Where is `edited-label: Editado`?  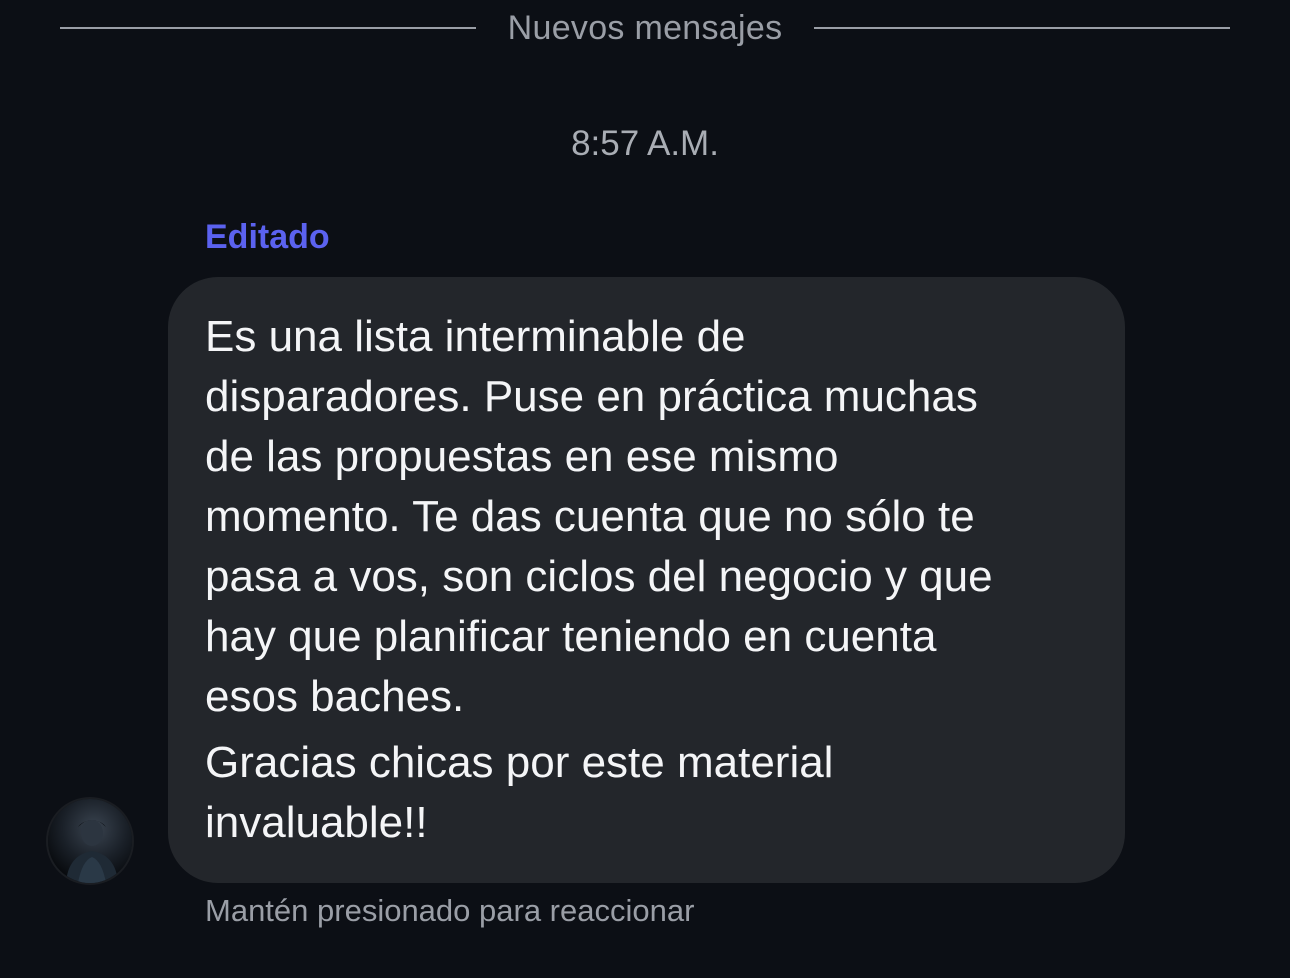 edited-label: Editado is located at coordinates (267, 237).